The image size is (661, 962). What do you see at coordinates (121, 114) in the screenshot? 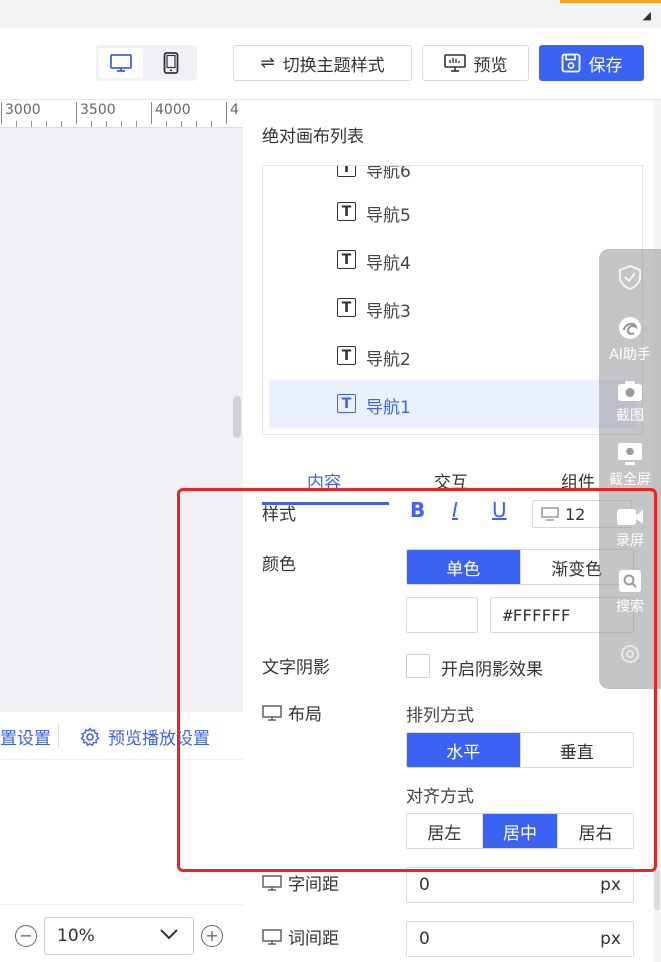
I see `horizontal-ruler: 3000 3500 4000 4` at bounding box center [121, 114].